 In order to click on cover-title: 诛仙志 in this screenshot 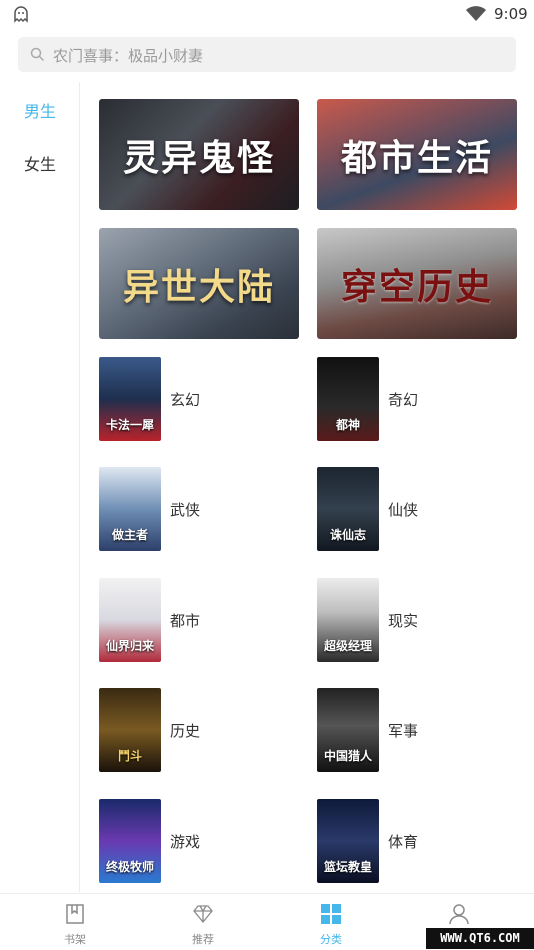, I will do `click(347, 535)`.